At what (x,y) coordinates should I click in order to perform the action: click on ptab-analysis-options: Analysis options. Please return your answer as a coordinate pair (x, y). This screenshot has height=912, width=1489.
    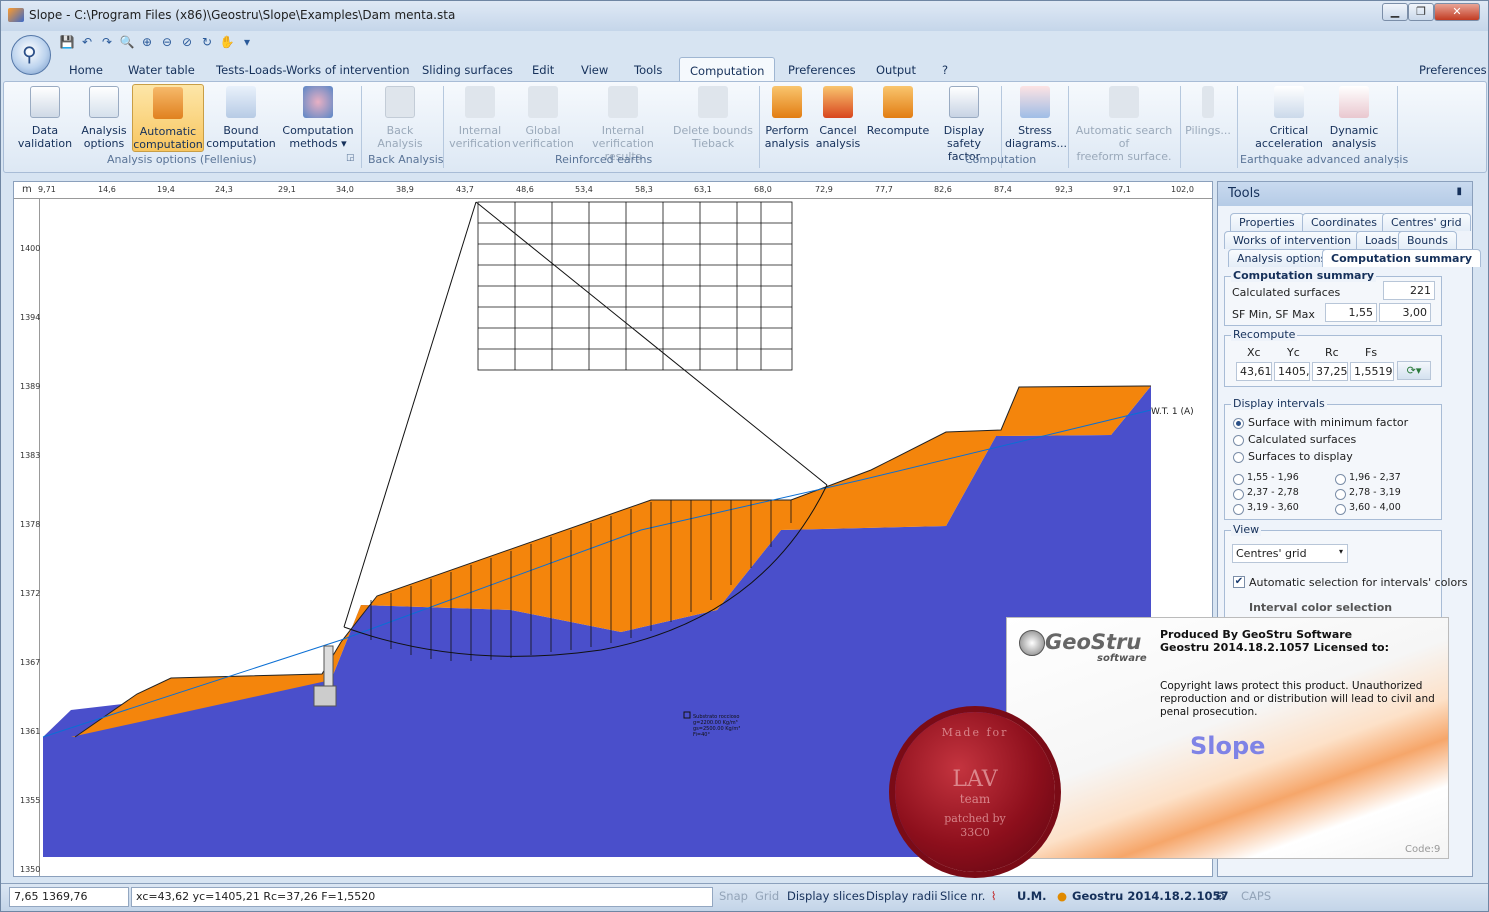
    Looking at the image, I should click on (1282, 258).